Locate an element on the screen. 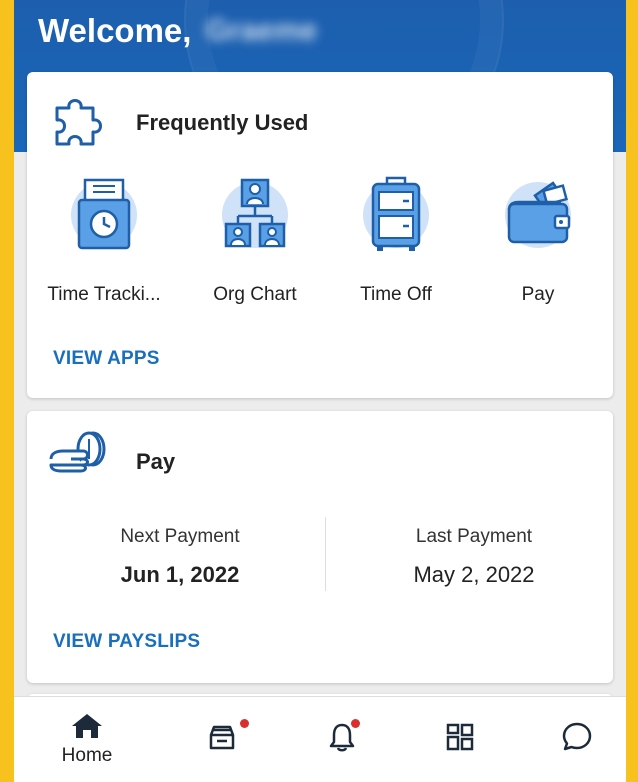  nav-home-label: Home is located at coordinates (87, 755).